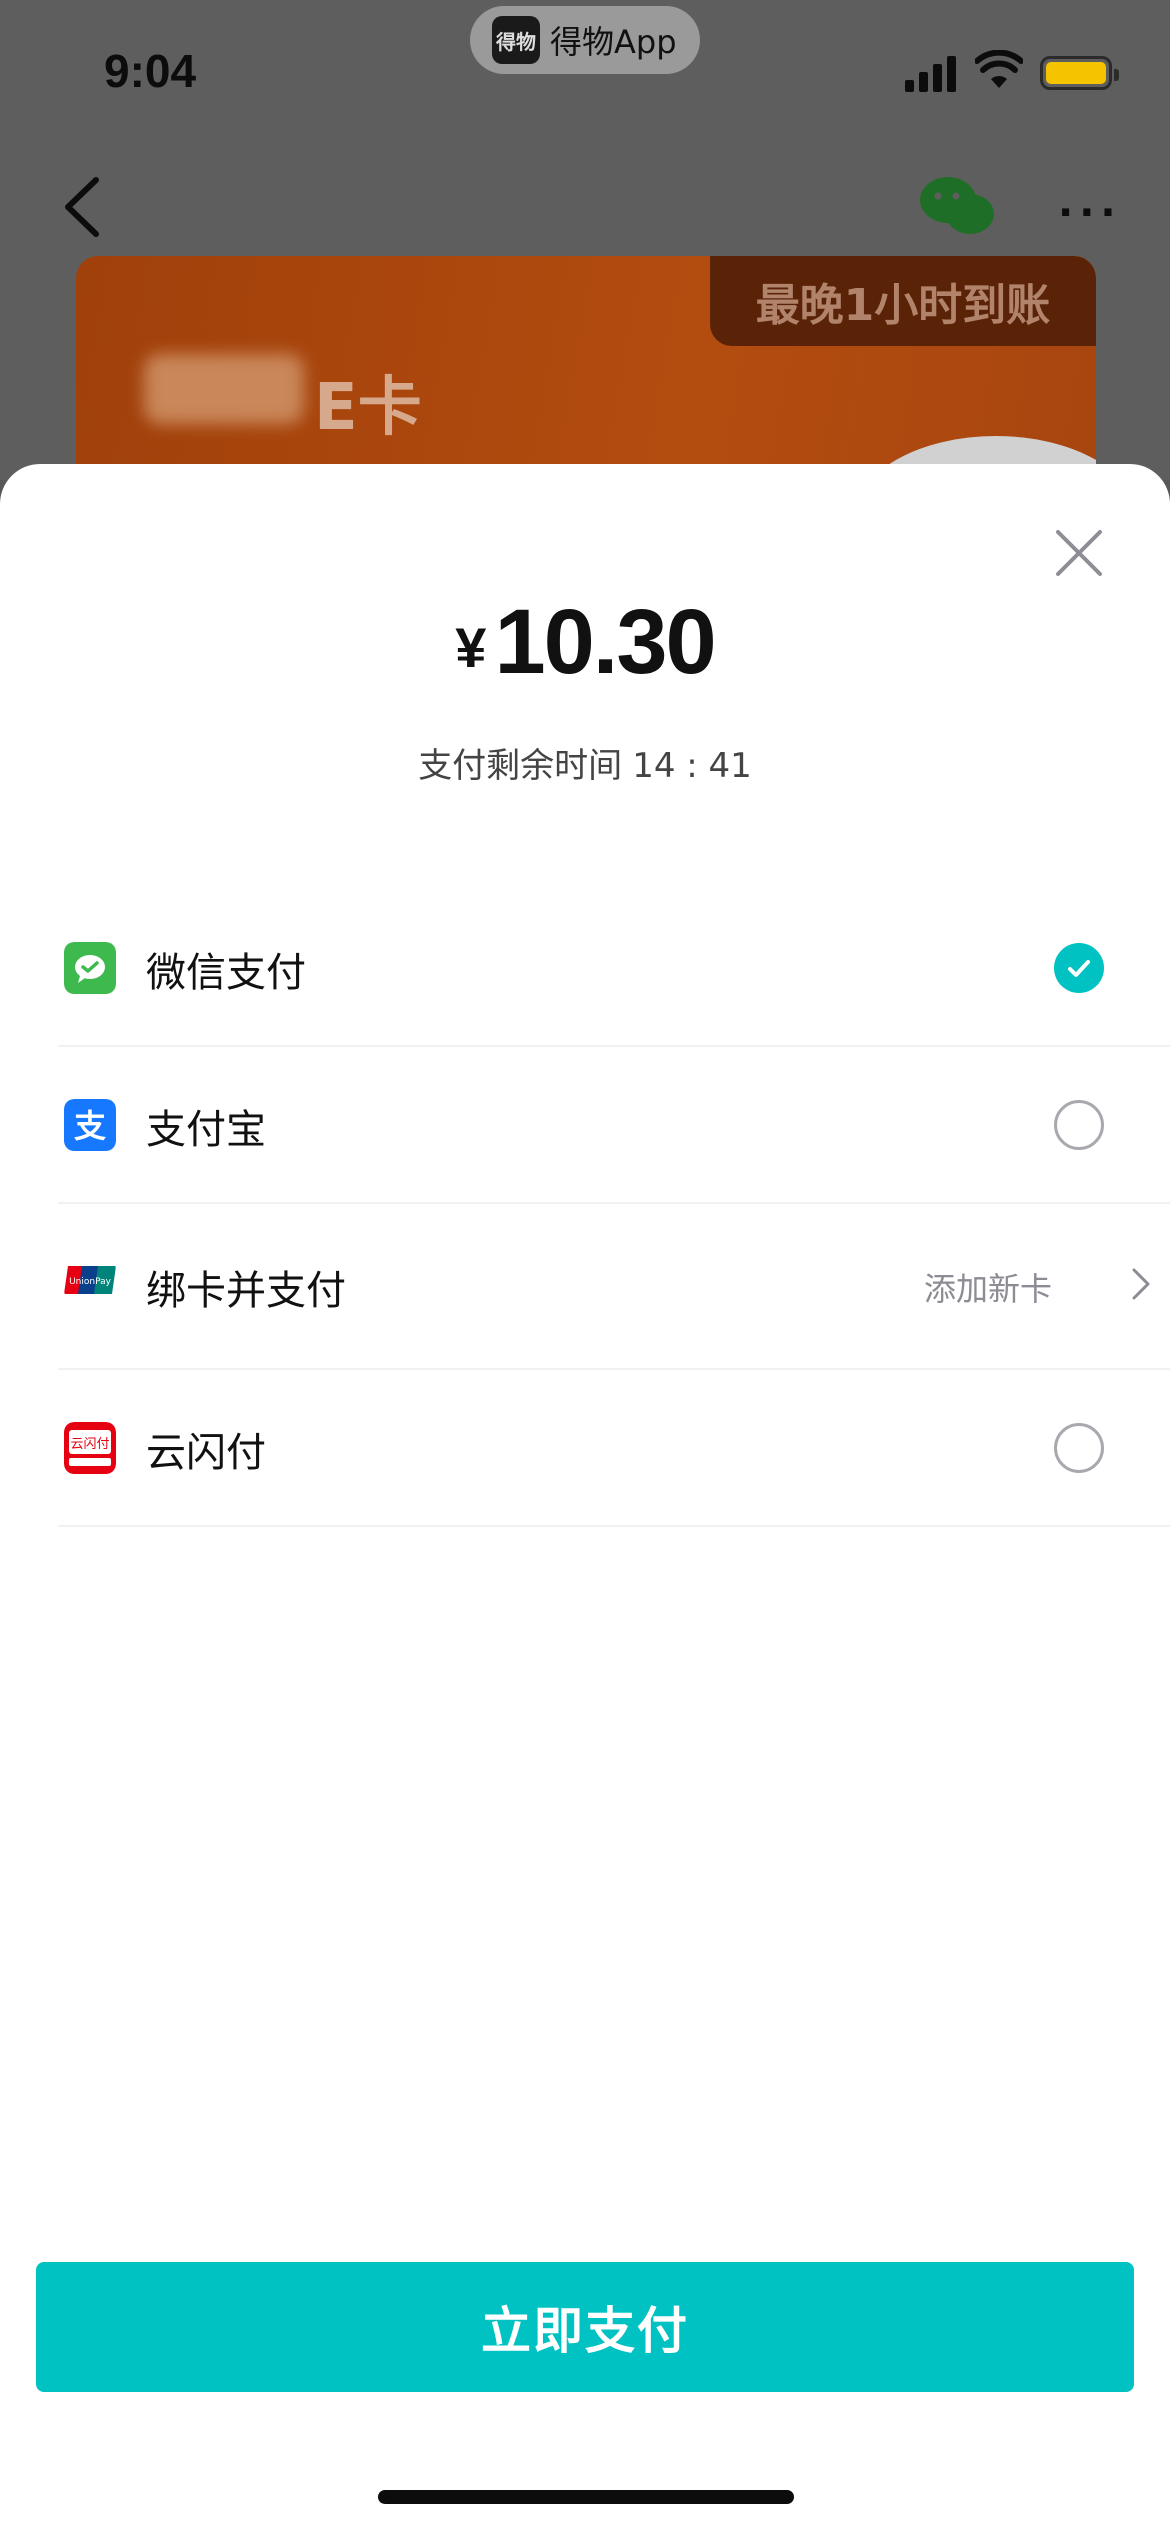 The height and width of the screenshot is (2532, 1170). I want to click on countdown-label: 支付剩余时间, so click(520, 766).